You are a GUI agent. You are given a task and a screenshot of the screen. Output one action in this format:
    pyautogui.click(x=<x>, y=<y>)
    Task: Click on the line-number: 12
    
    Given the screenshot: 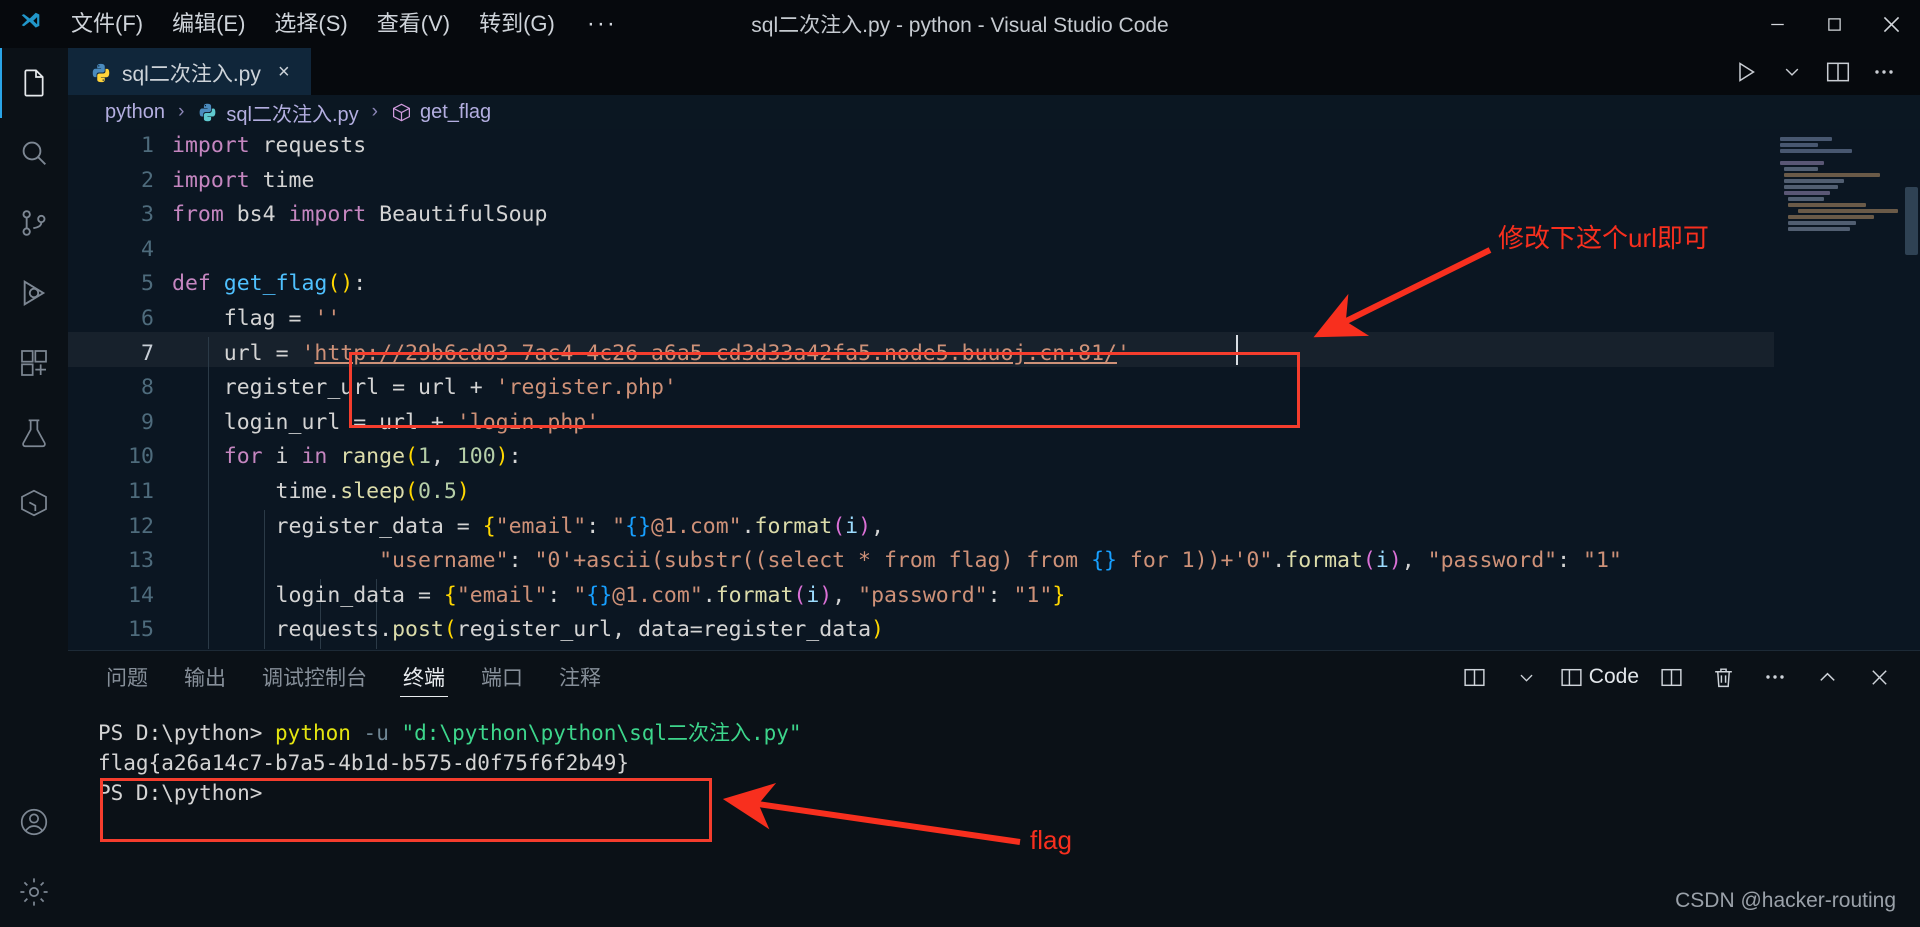 What is the action you would take?
    pyautogui.click(x=141, y=526)
    